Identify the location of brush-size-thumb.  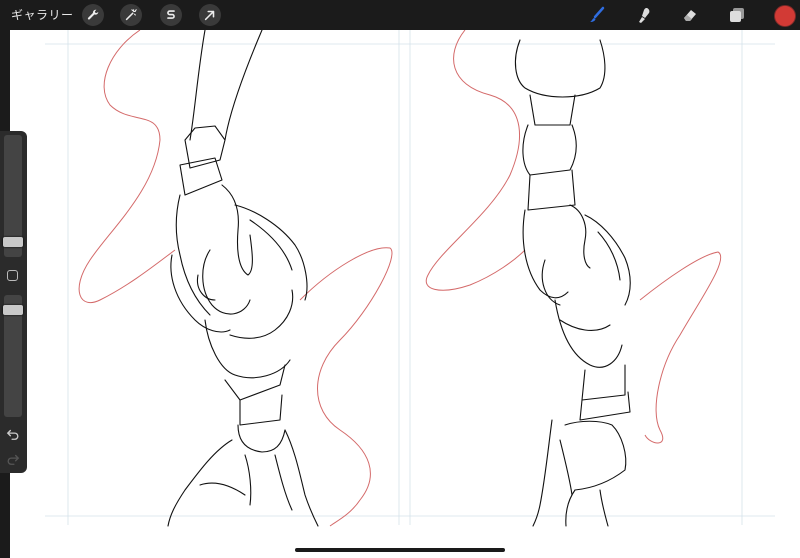
(13, 242).